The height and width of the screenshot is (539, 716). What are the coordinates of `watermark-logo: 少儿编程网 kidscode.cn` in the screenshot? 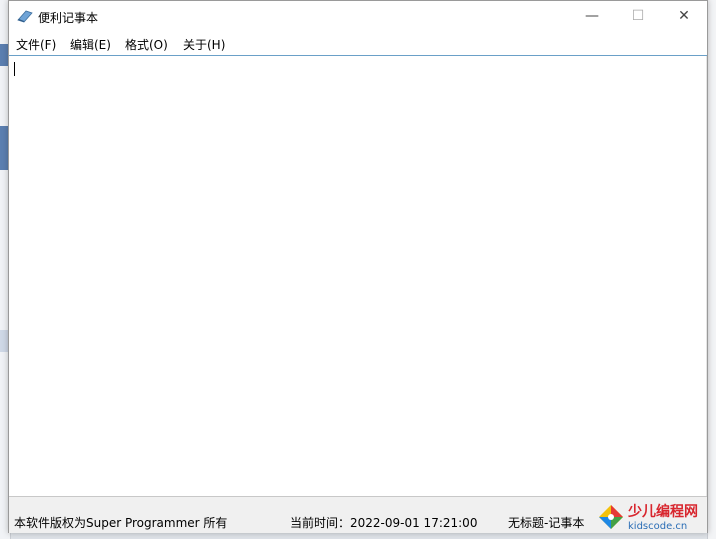 It's located at (656, 518).